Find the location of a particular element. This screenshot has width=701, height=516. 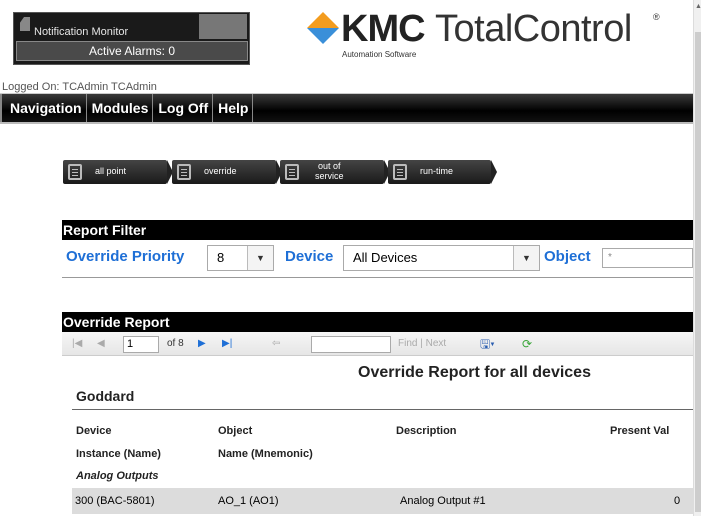

notification-icon is located at coordinates (25, 24).